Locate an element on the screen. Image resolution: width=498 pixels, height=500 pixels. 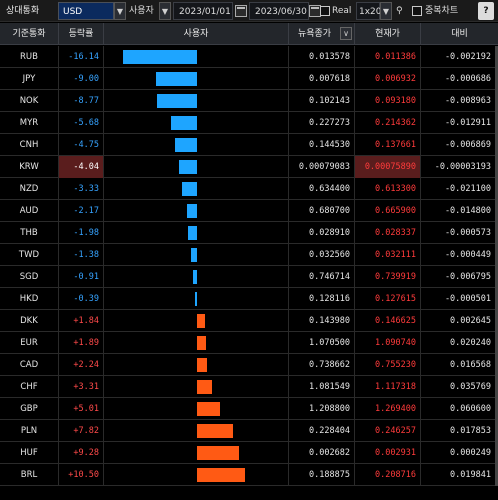
start-calendar-icon is located at coordinates (241, 11).